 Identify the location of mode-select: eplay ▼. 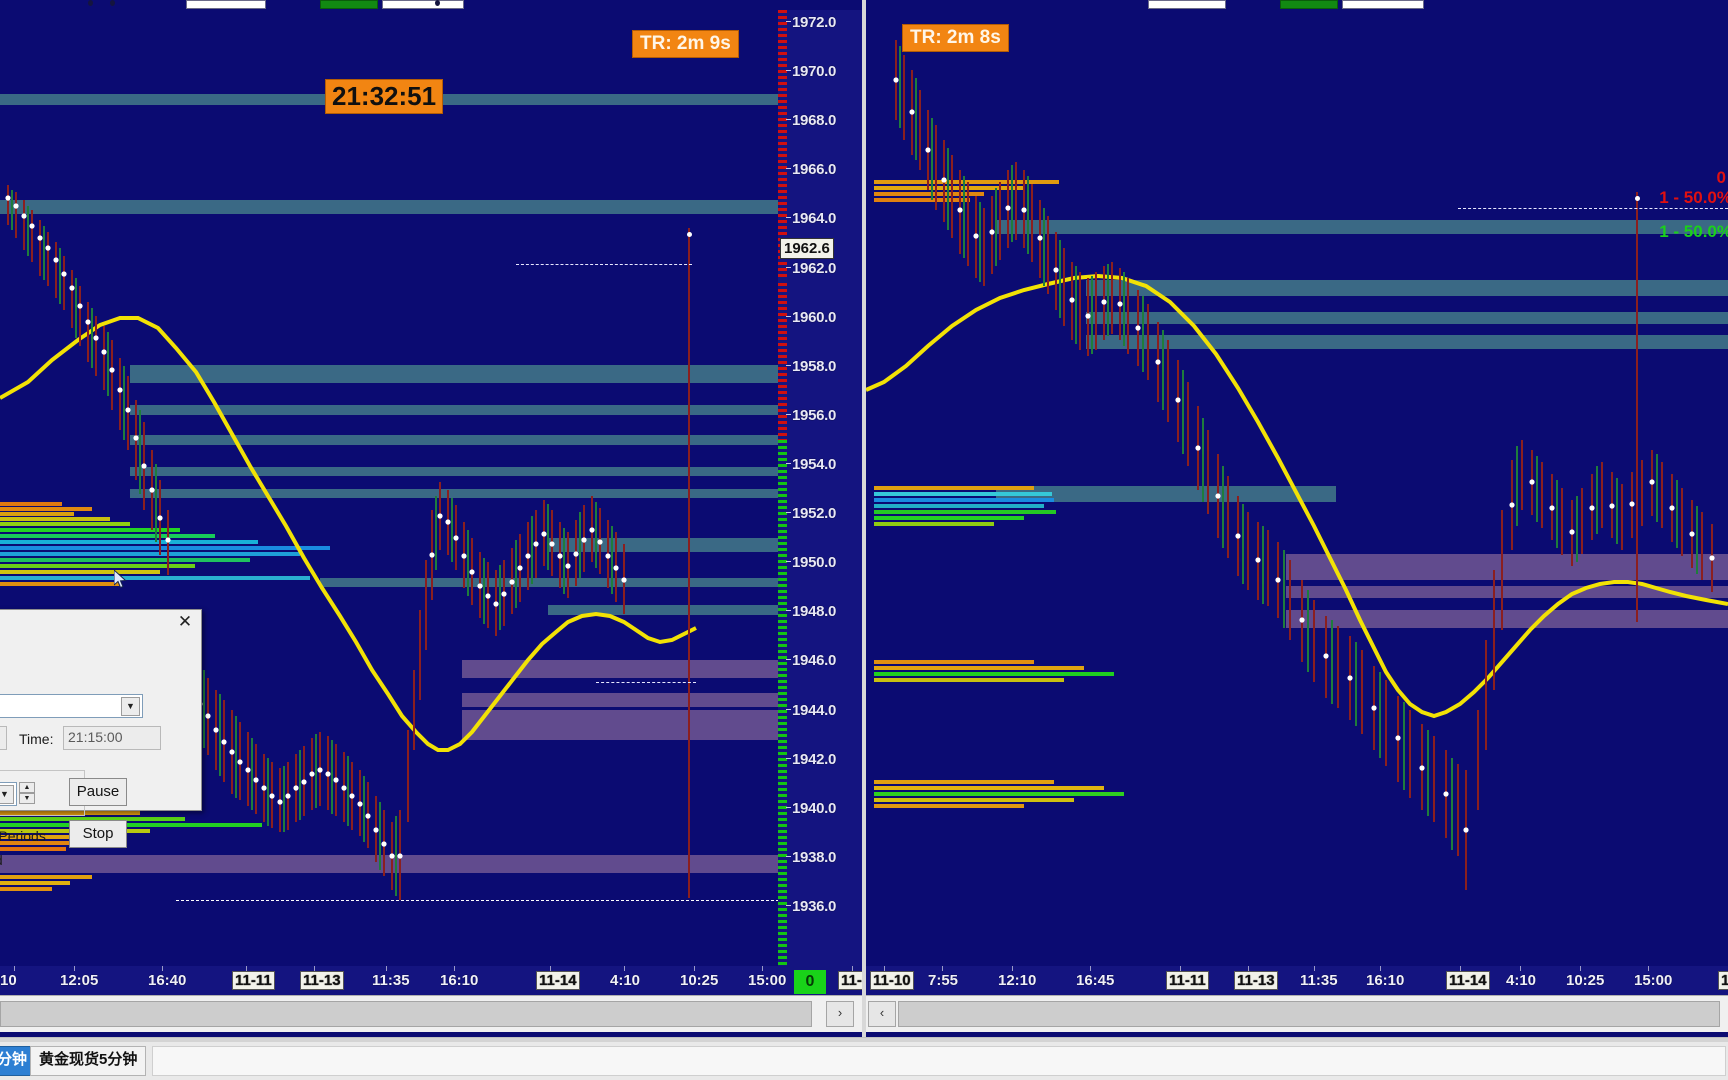
(71, 706).